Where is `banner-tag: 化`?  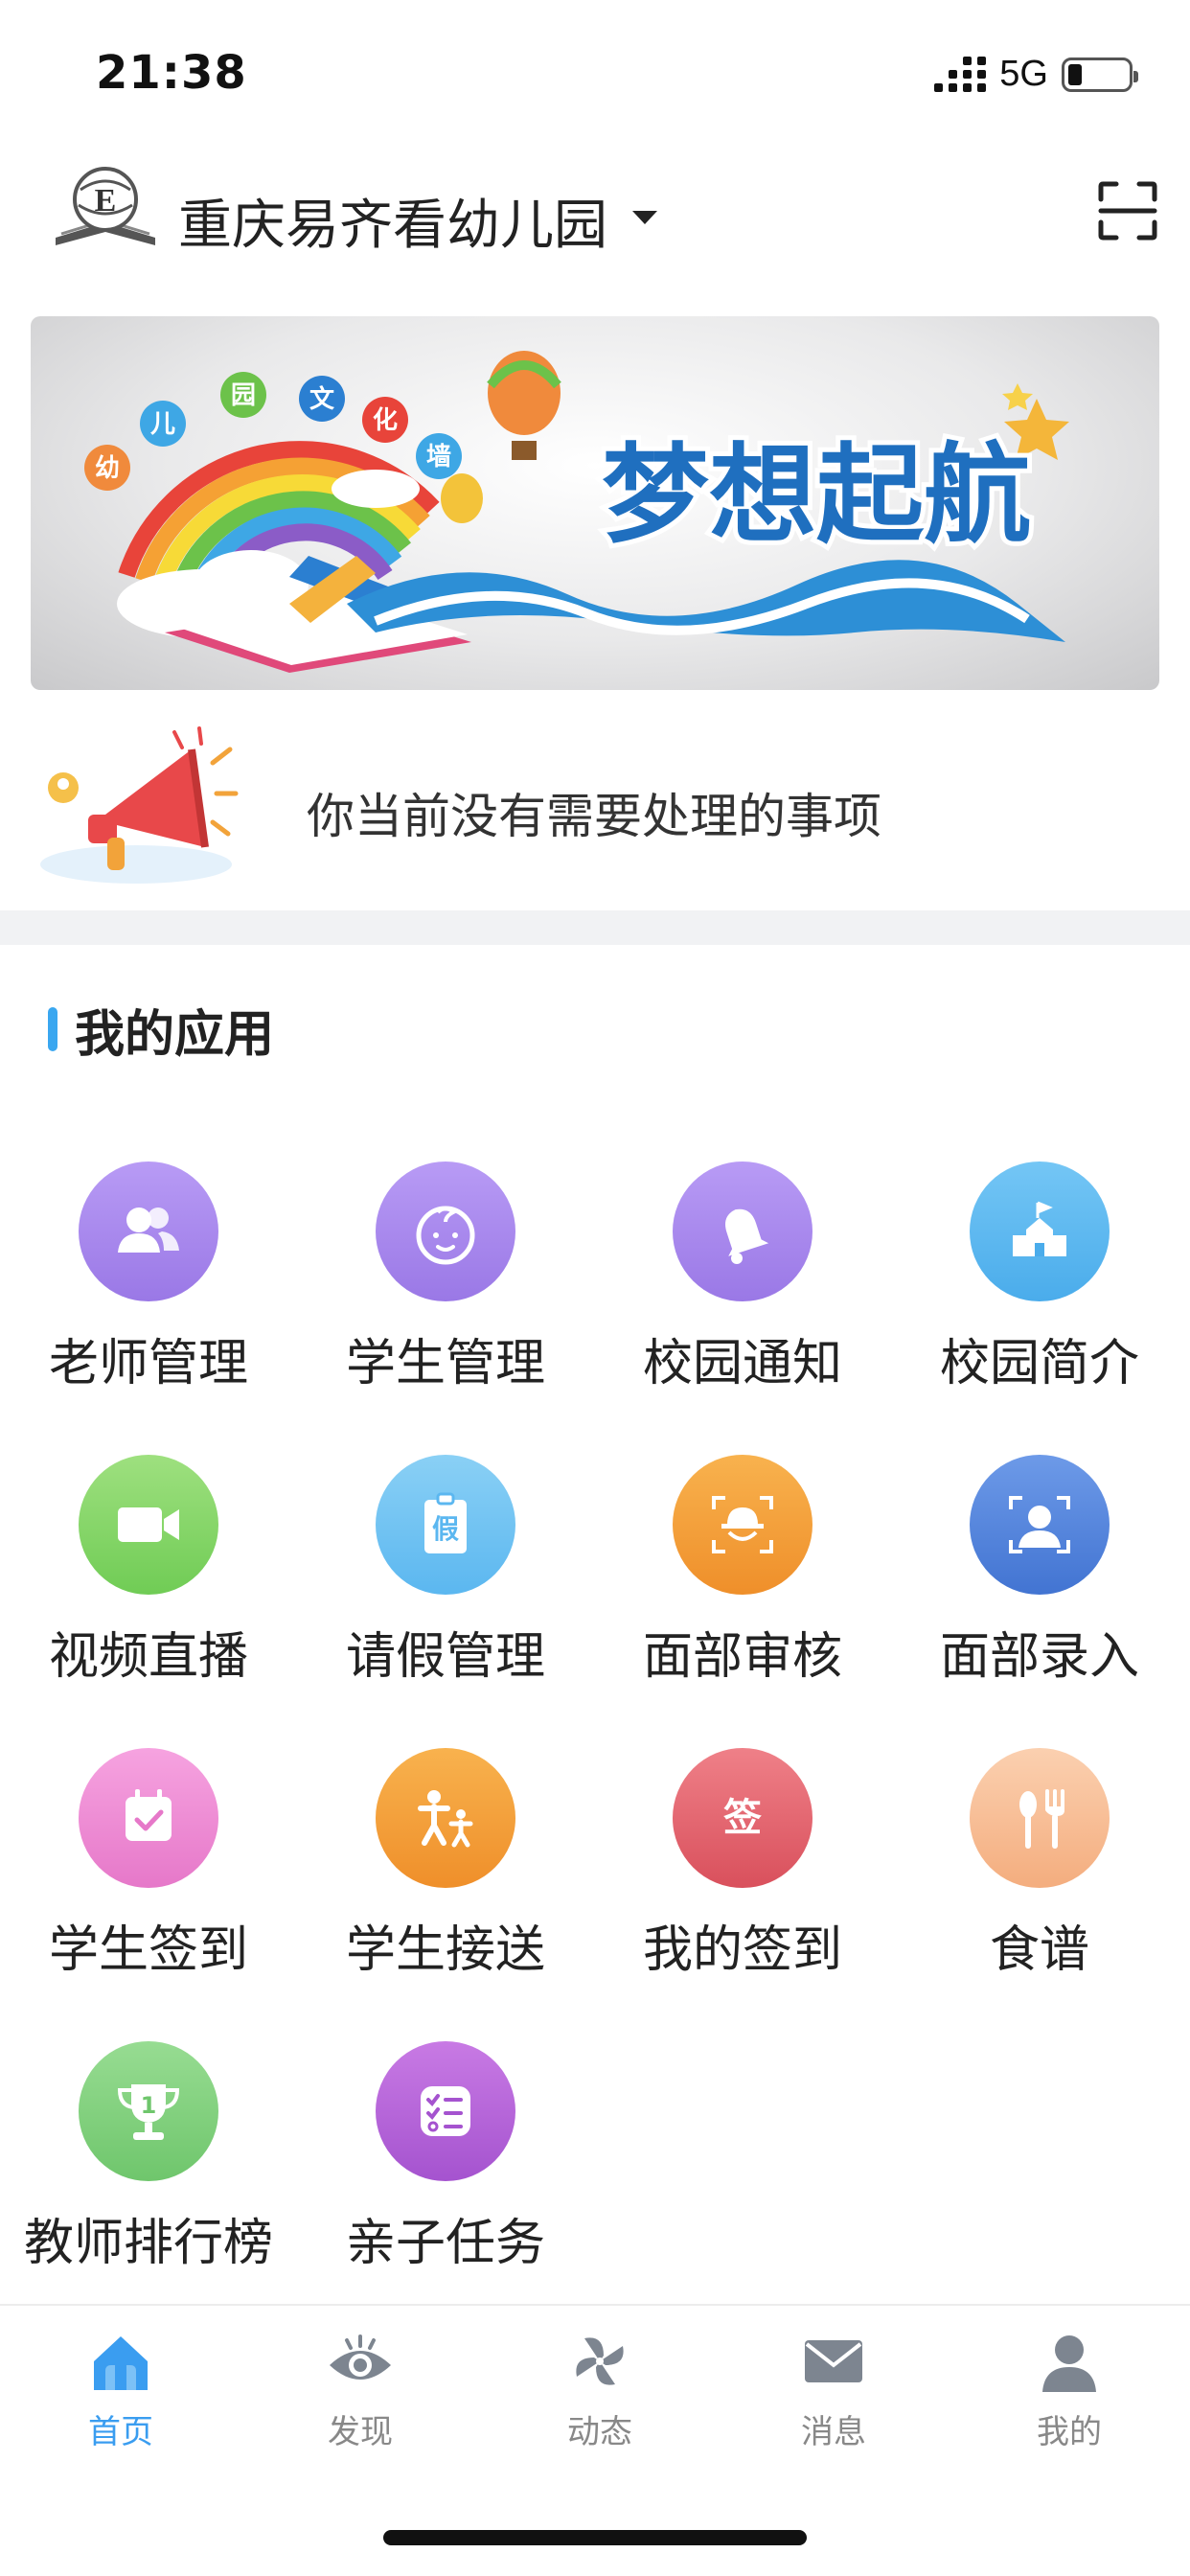 banner-tag: 化 is located at coordinates (386, 420).